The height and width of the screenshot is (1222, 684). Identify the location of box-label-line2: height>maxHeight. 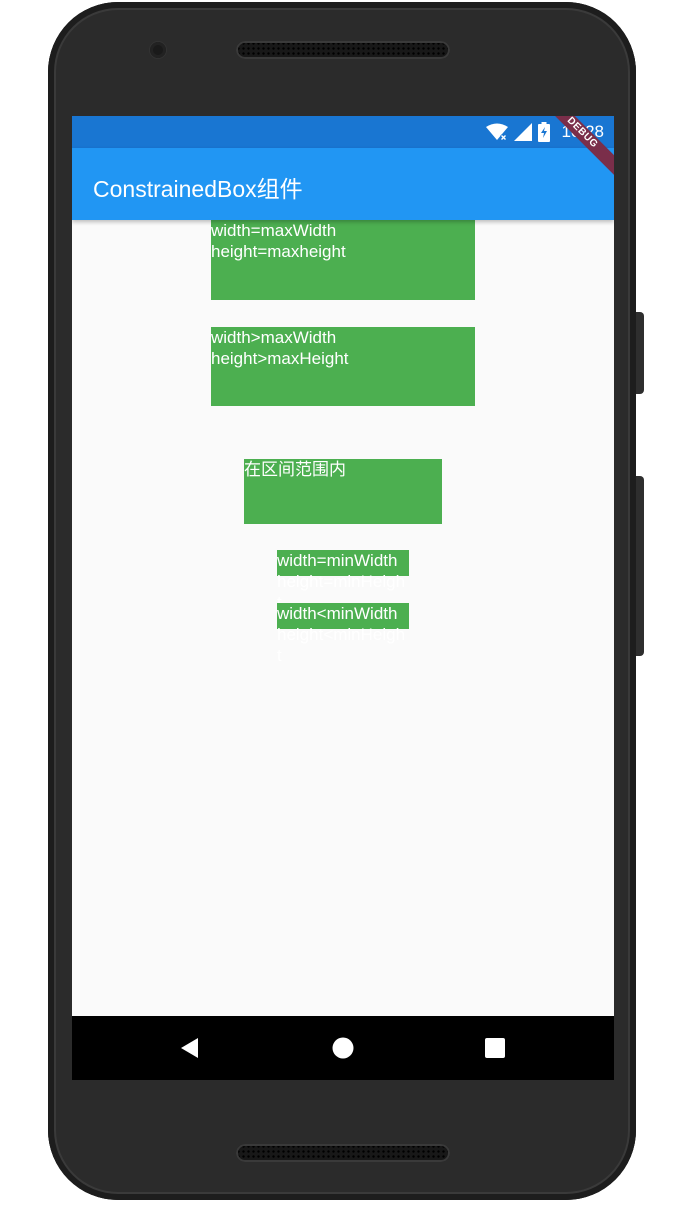
(280, 358).